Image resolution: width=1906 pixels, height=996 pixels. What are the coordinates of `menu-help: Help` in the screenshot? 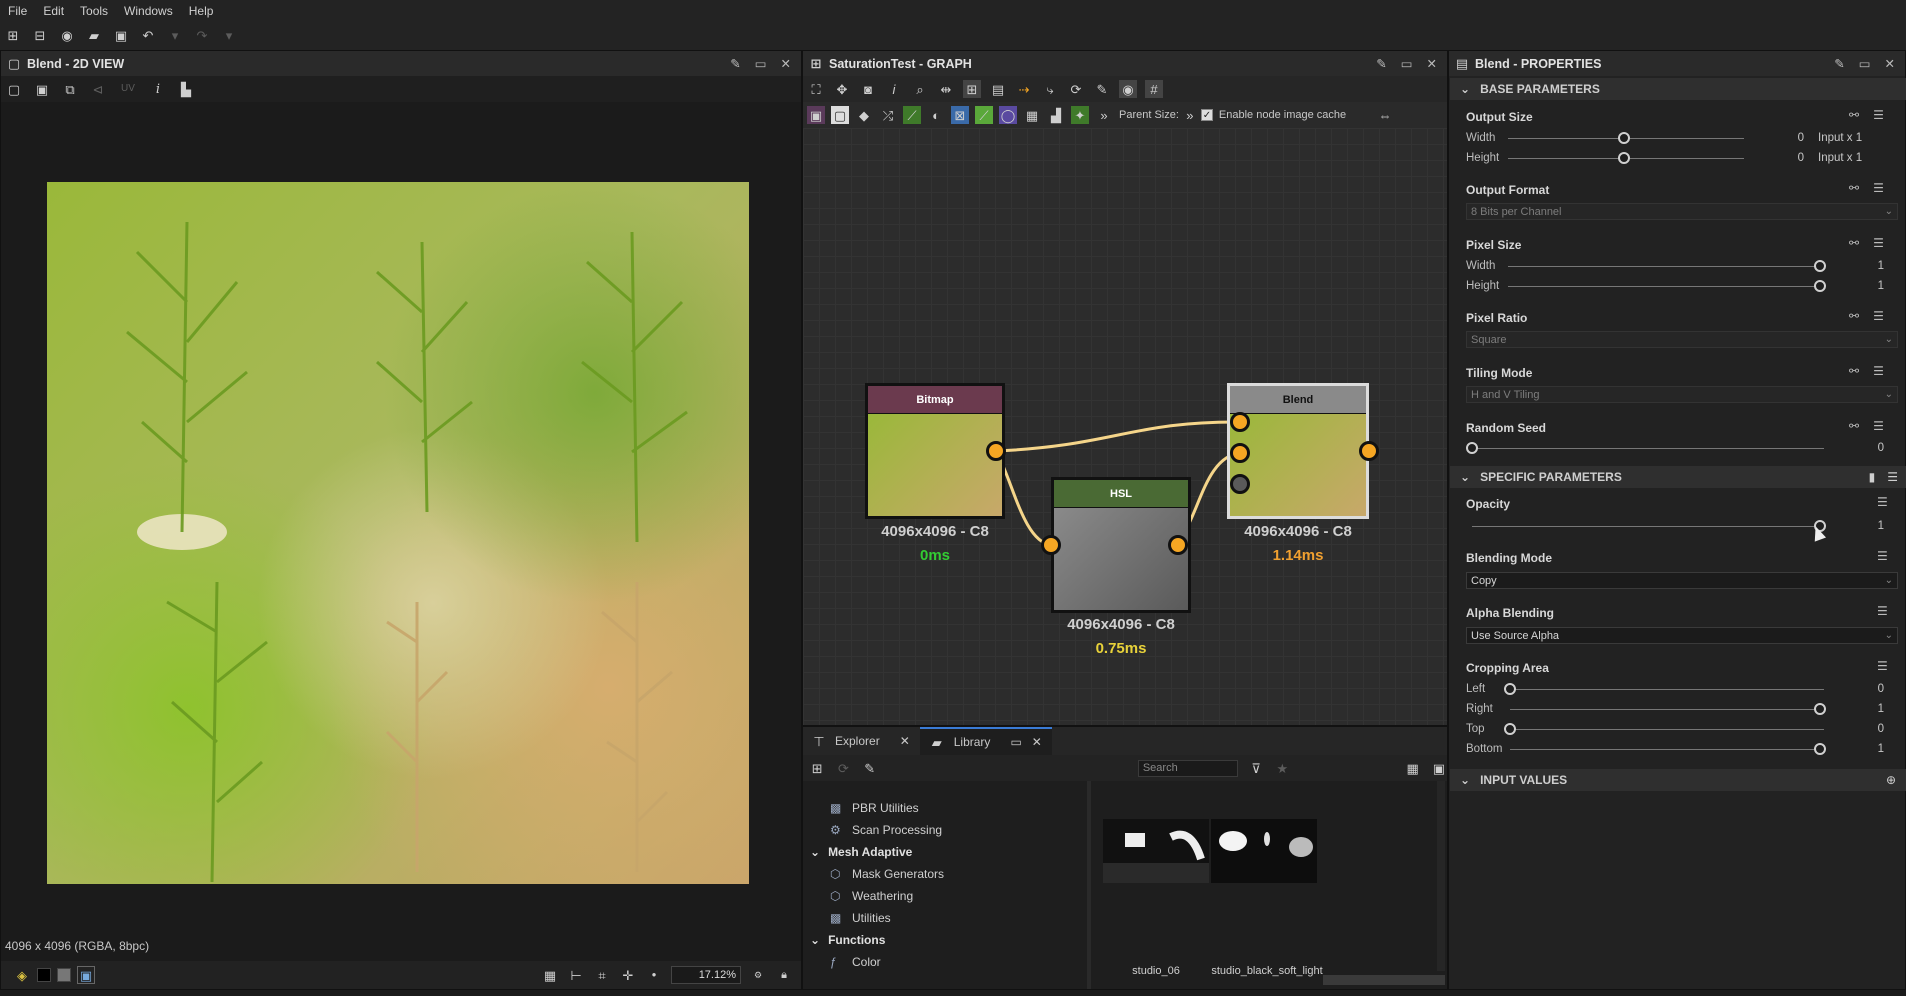 It's located at (201, 11).